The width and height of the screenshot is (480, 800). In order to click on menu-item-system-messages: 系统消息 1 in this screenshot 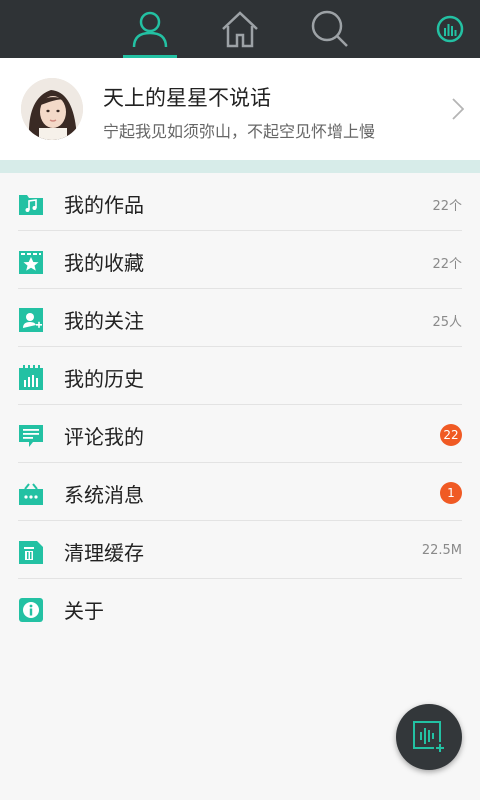, I will do `click(240, 492)`.